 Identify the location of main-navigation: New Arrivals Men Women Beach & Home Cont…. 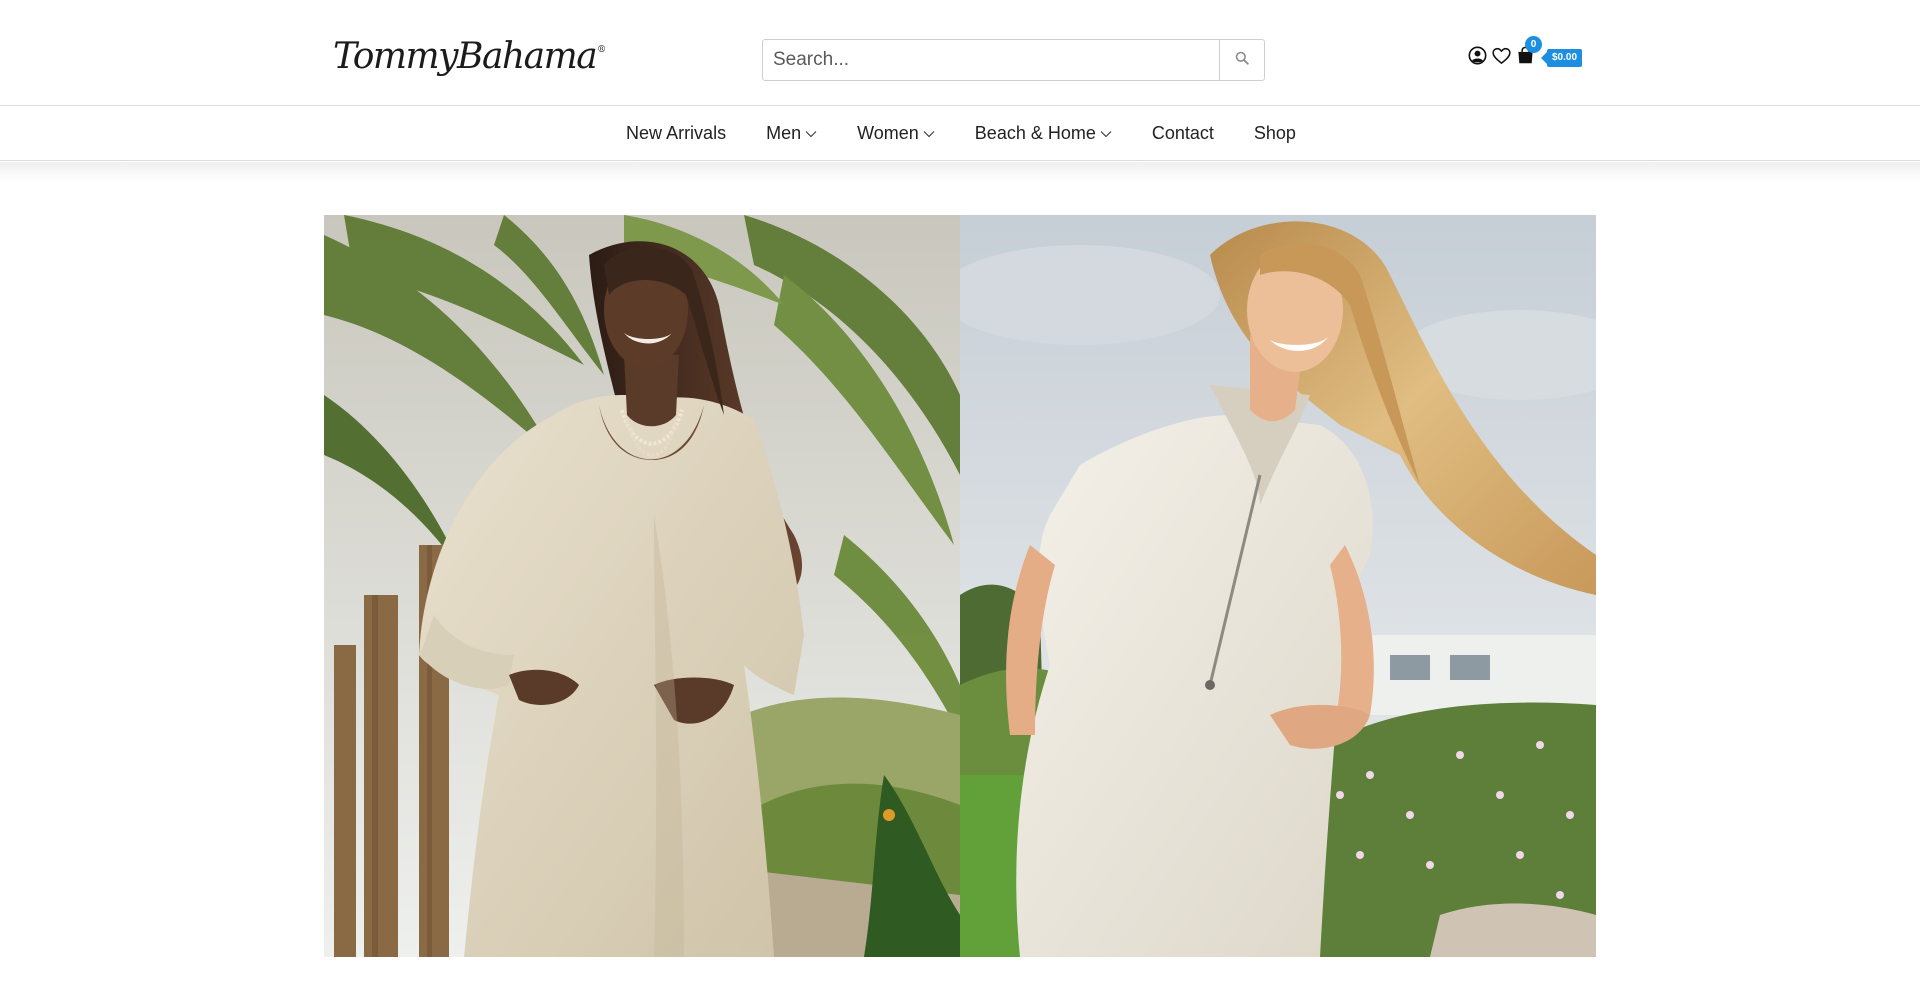
(960, 134).